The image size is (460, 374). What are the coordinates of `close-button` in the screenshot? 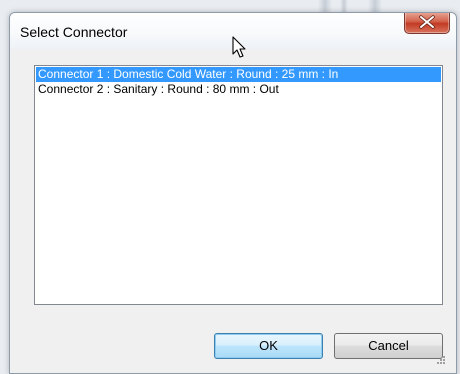 It's located at (427, 23).